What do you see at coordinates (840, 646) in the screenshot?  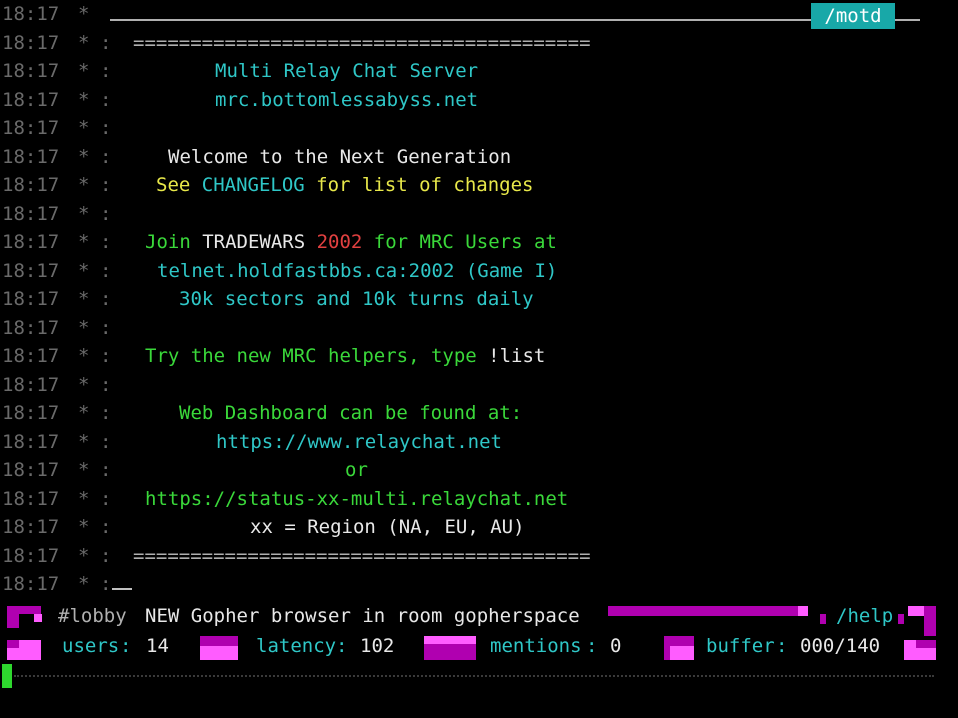 I see `buffer-value: 000/140` at bounding box center [840, 646].